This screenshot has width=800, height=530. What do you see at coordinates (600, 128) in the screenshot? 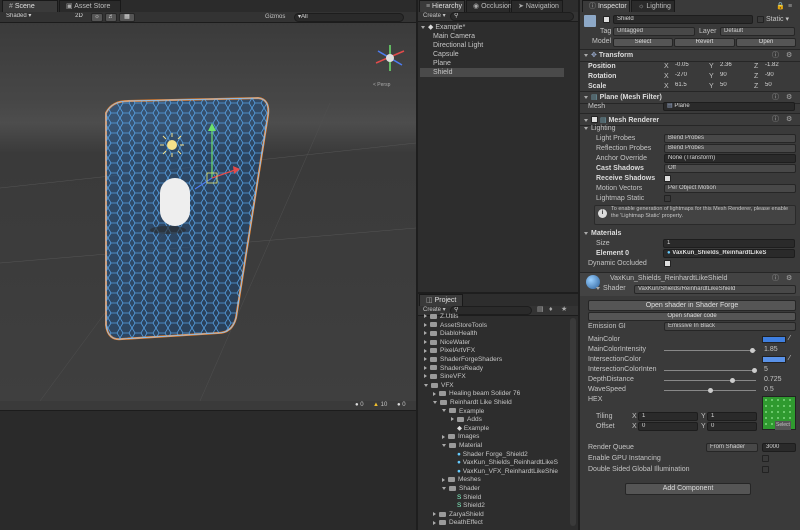
I see `lighting-foldout: Lighting` at bounding box center [600, 128].